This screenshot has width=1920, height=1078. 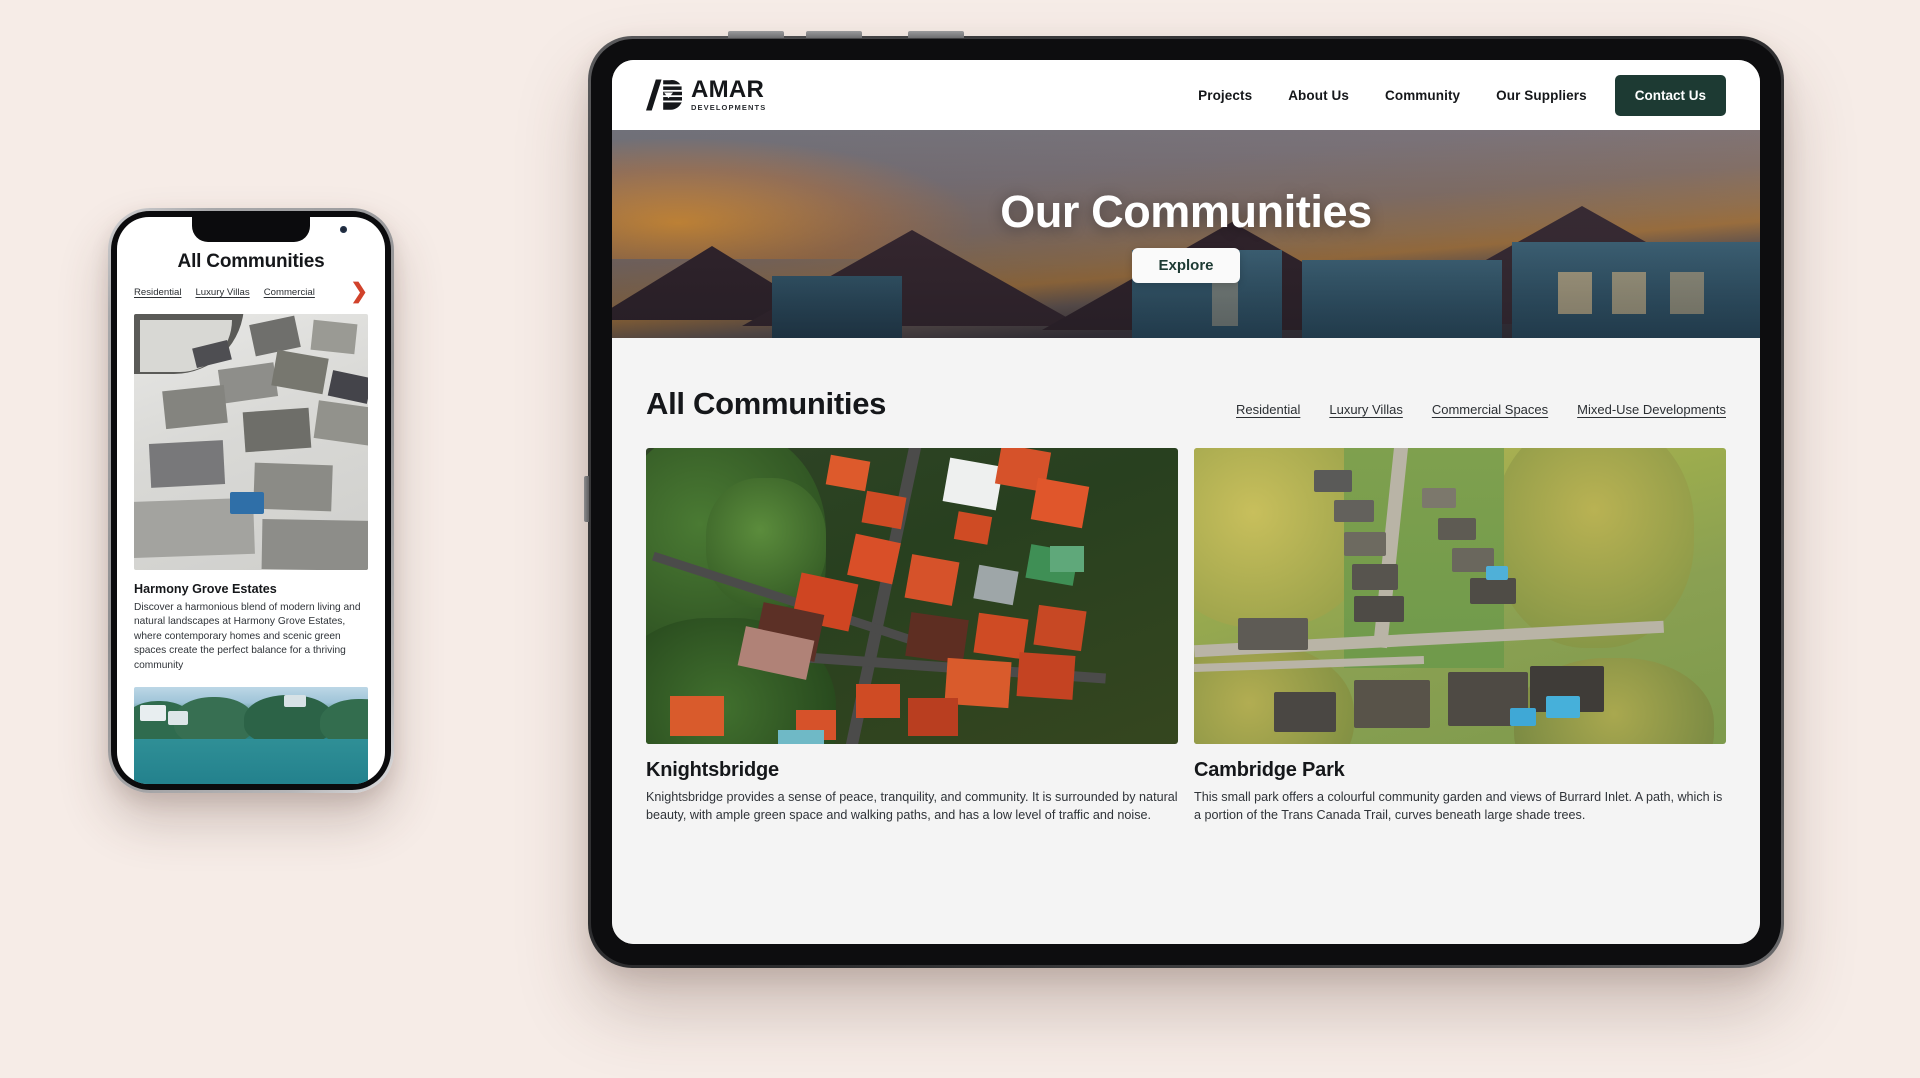 I want to click on site-logo: AMAR DEVELOPMENTS, so click(x=706, y=95).